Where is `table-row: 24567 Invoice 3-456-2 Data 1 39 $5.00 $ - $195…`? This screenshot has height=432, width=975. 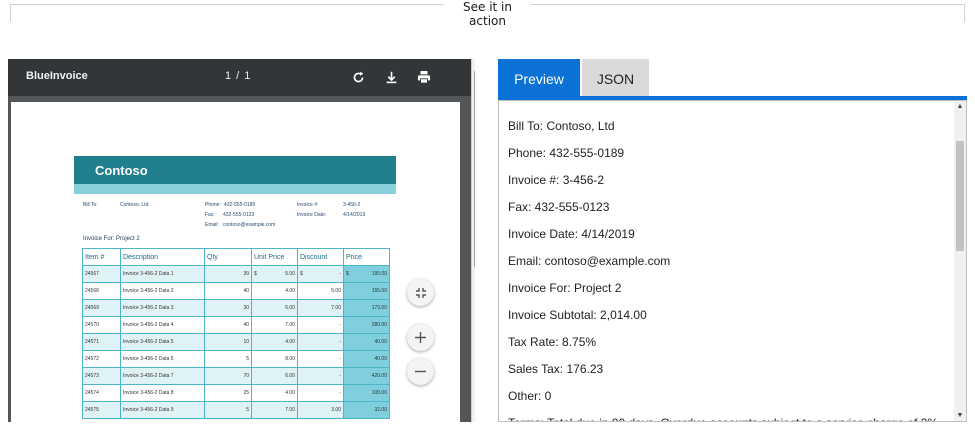 table-row: 24567 Invoice 3-456-2 Data 1 39 $5.00 $ - $195… is located at coordinates (236, 274).